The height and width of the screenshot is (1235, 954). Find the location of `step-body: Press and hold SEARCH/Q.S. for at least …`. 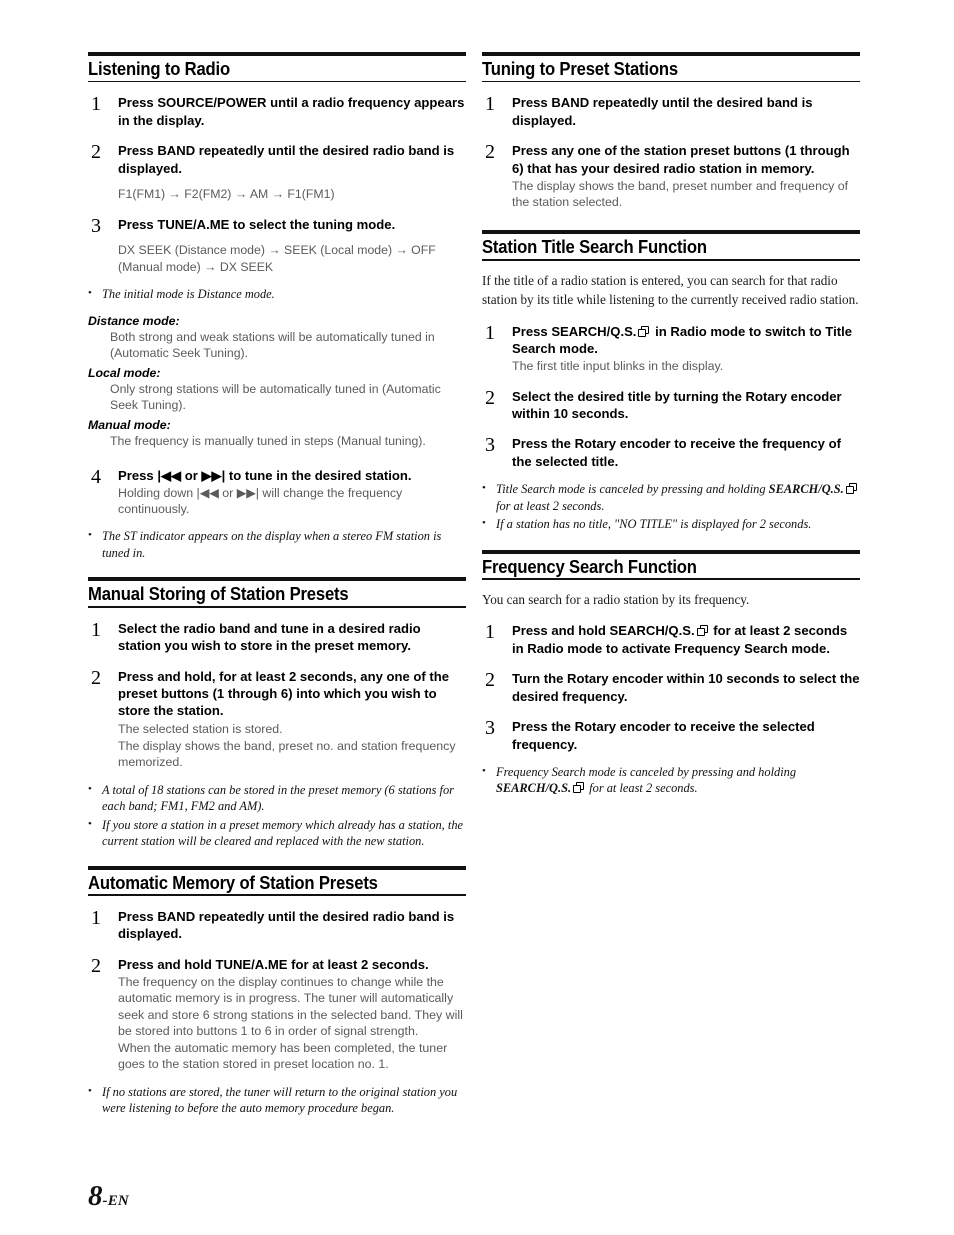

step-body: Press and hold SEARCH/Q.S. for at least … is located at coordinates (686, 639).